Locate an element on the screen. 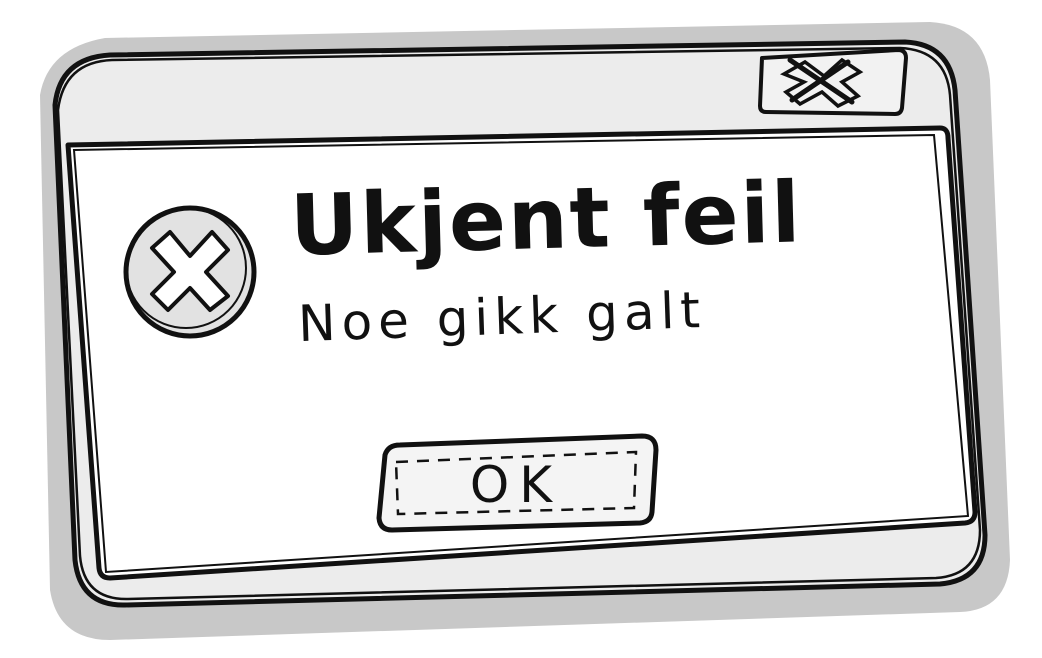  error-x-icon is located at coordinates (190, 272).